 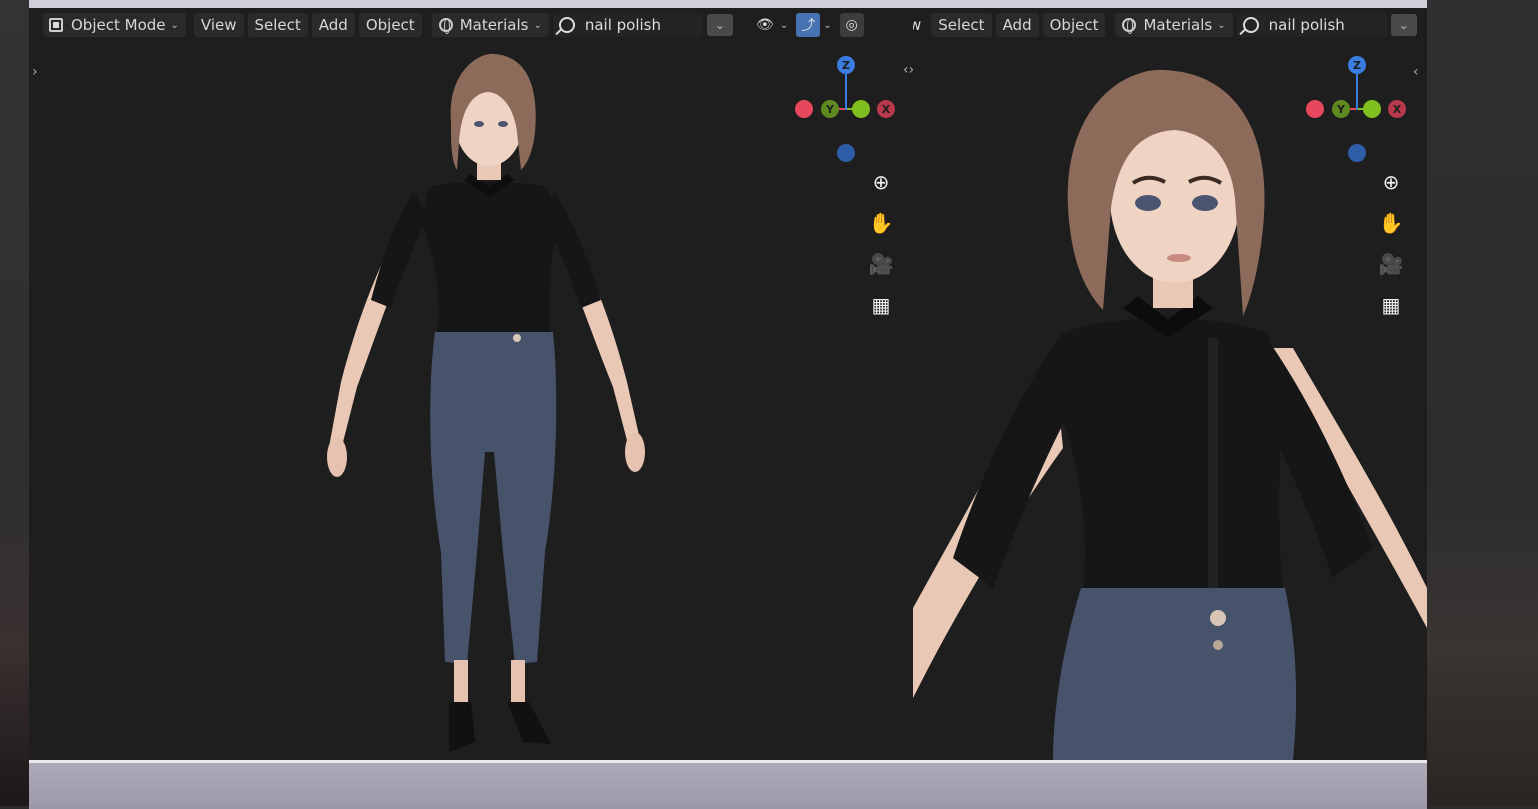 I want to click on gizmo-toggle-icon: ⤴, so click(x=808, y=25).